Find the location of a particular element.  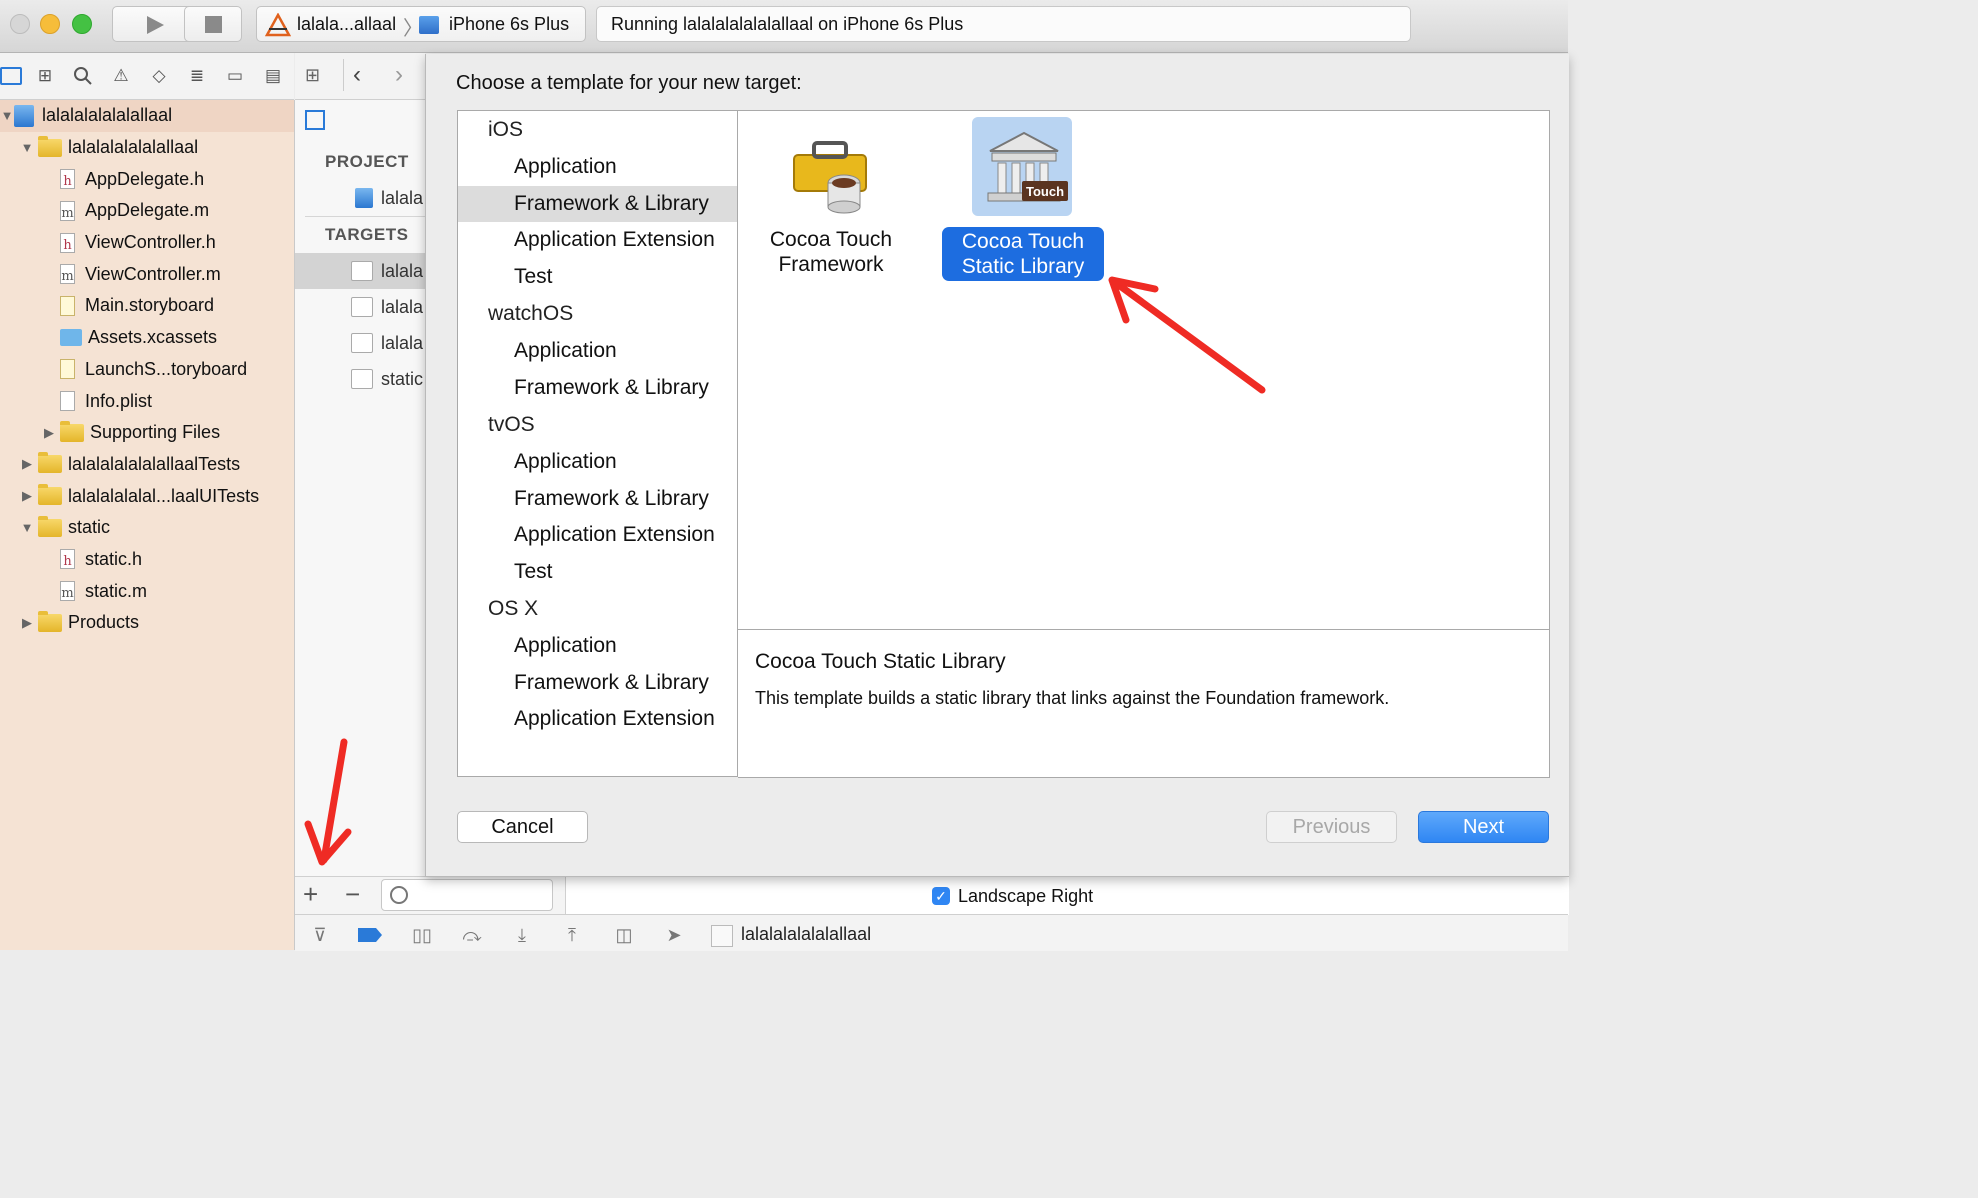

warning-icon: ⚠ is located at coordinates (121, 76).